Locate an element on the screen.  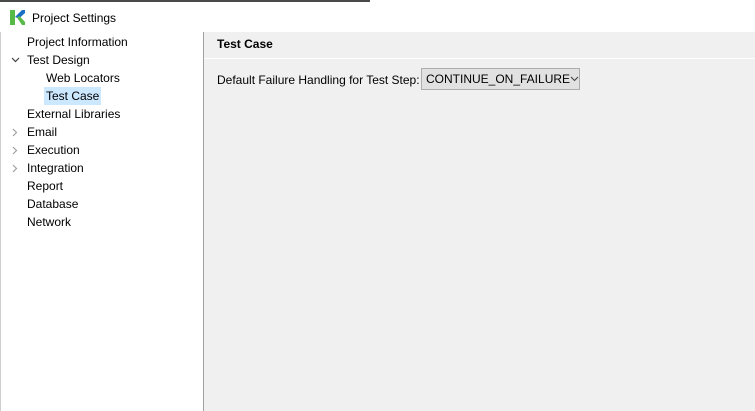
tree-item-label: Execution is located at coordinates (53, 150).